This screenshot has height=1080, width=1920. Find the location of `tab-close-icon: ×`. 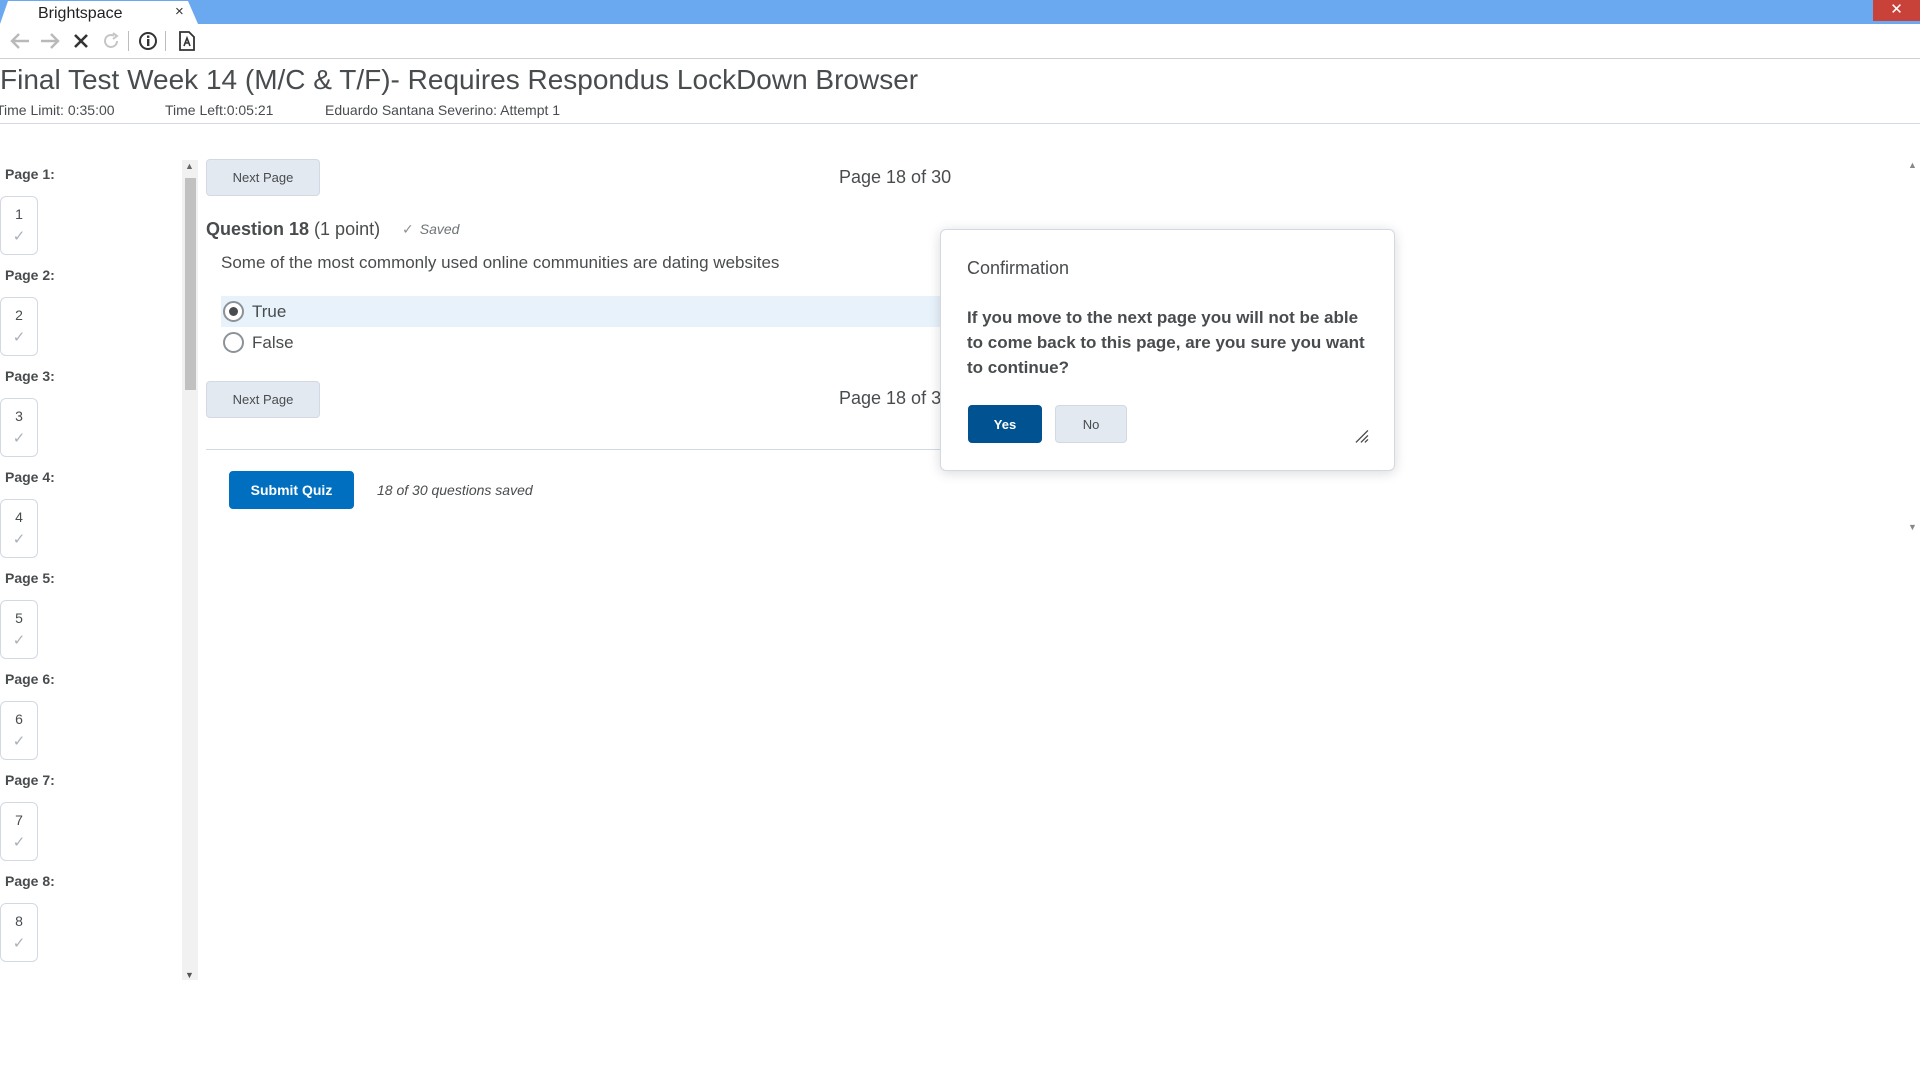

tab-close-icon: × is located at coordinates (179, 11).